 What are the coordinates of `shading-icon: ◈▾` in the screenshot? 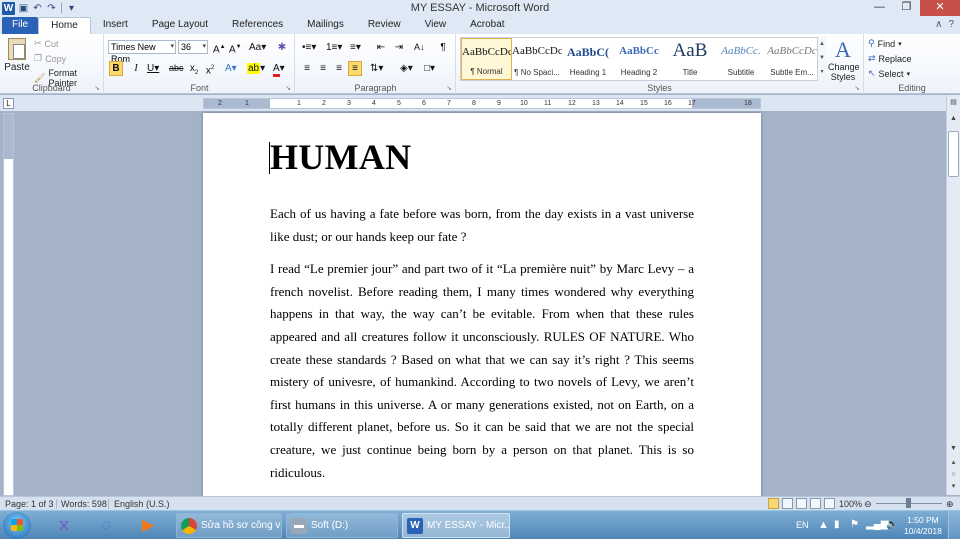 It's located at (406, 68).